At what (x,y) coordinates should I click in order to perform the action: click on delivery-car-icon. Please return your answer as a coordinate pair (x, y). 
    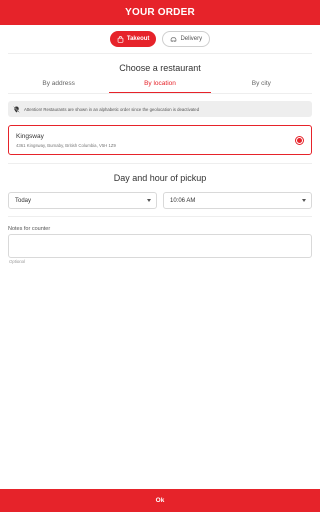
    Looking at the image, I should click on (173, 39).